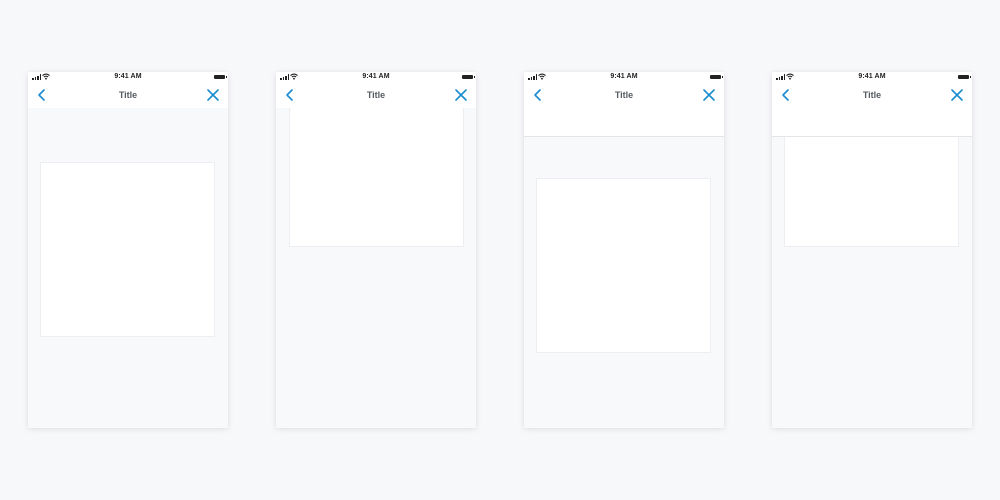 This screenshot has width=1000, height=500. I want to click on phone-screen-3: 9:41 AM Title, so click(624, 250).